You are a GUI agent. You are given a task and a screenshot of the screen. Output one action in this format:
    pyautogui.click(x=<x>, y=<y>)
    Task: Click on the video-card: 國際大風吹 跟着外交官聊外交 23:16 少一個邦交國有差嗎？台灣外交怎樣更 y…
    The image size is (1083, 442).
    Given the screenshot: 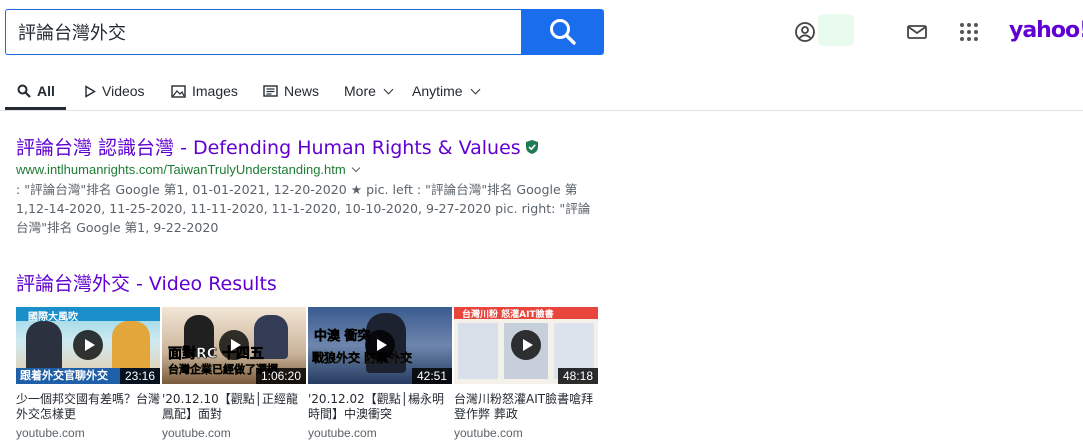 What is the action you would take?
    pyautogui.click(x=88, y=373)
    